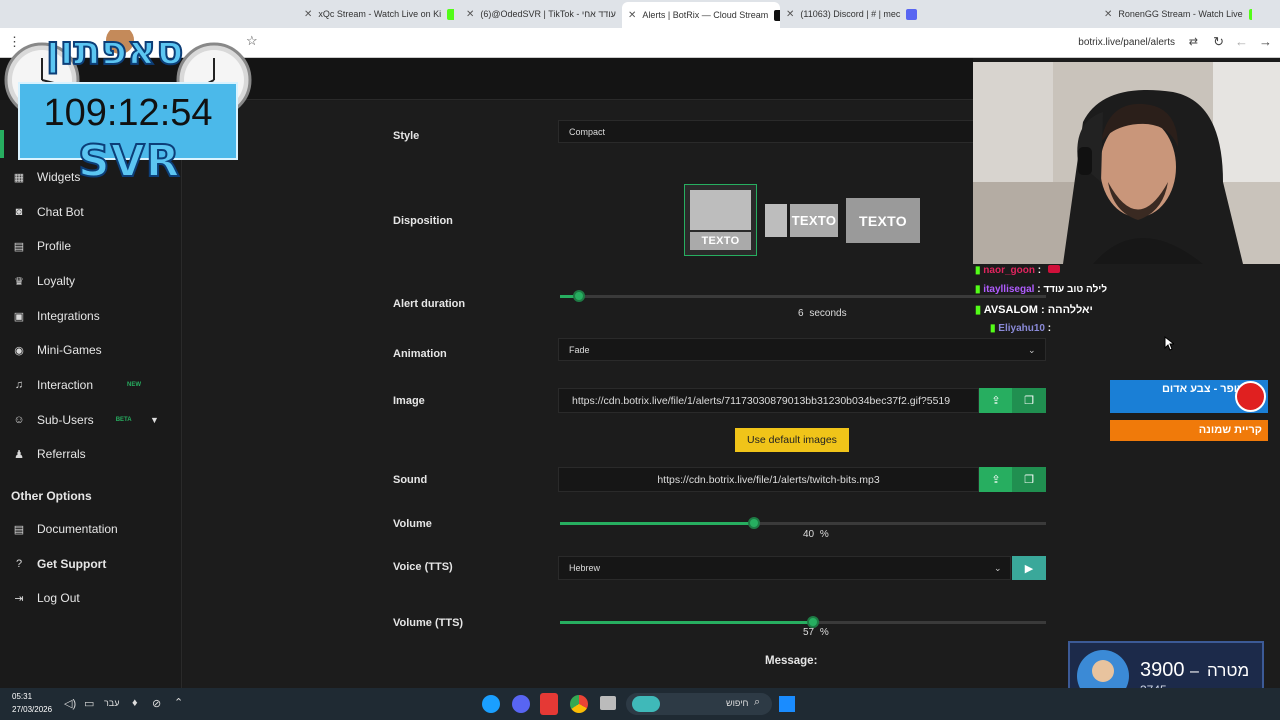 The width and height of the screenshot is (1280, 720). Describe the element at coordinates (657, 523) in the screenshot. I see `volume-slider-fill` at that location.